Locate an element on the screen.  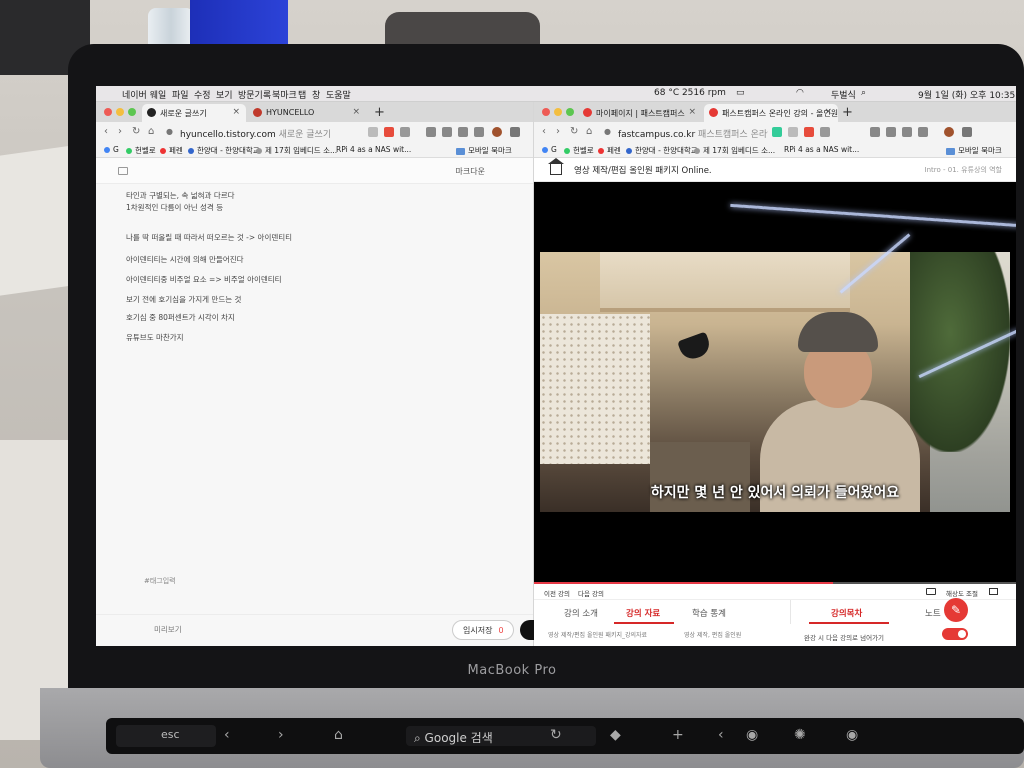
new-tab-button: + is located at coordinates (379, 112).